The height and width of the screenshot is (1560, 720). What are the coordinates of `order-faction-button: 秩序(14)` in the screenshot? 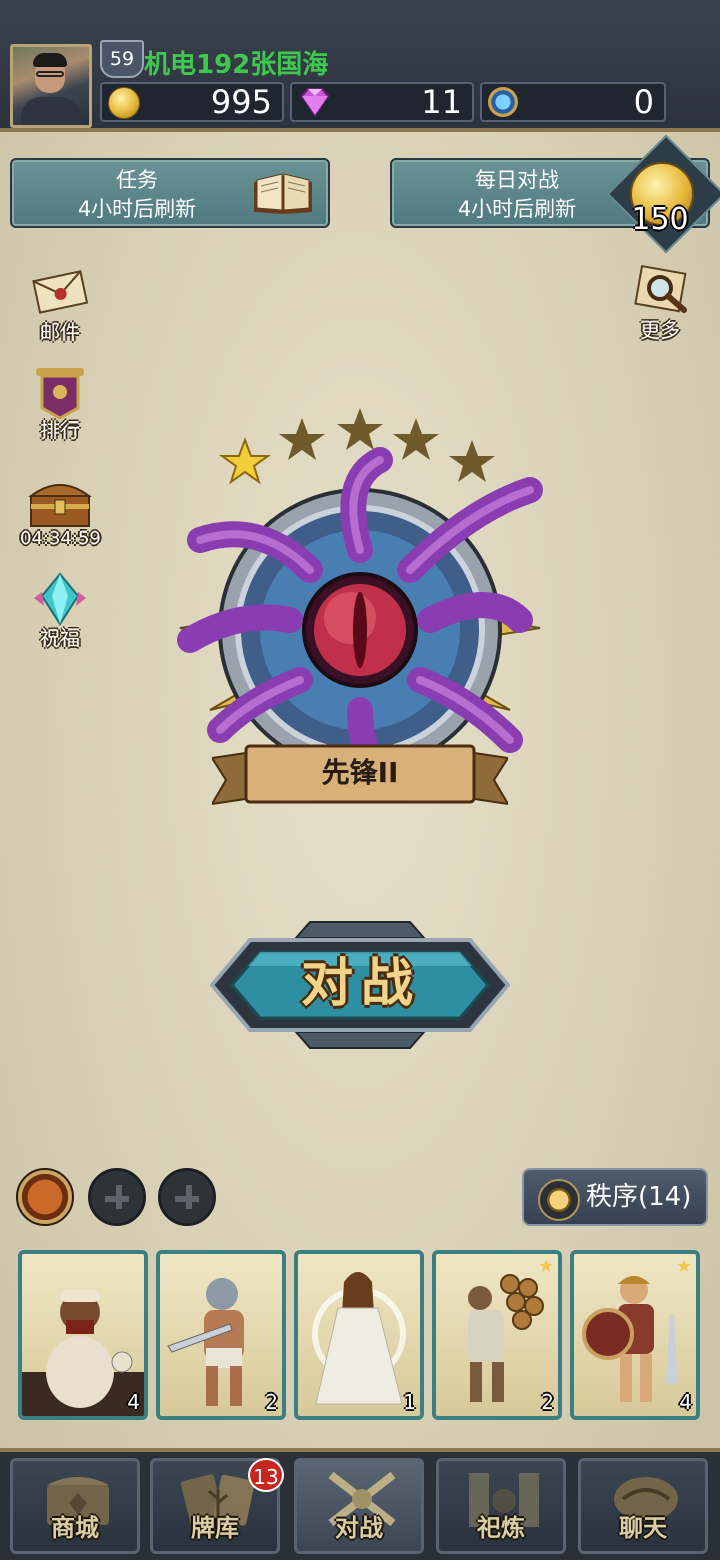 It's located at (615, 1197).